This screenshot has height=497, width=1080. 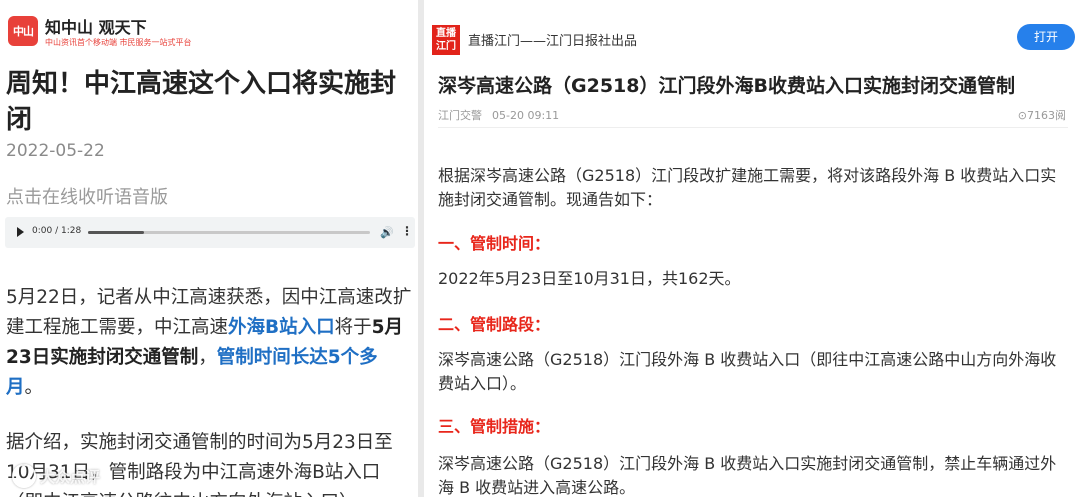 What do you see at coordinates (494, 243) in the screenshot?
I see `section-heading-time: 一、管制时间：` at bounding box center [494, 243].